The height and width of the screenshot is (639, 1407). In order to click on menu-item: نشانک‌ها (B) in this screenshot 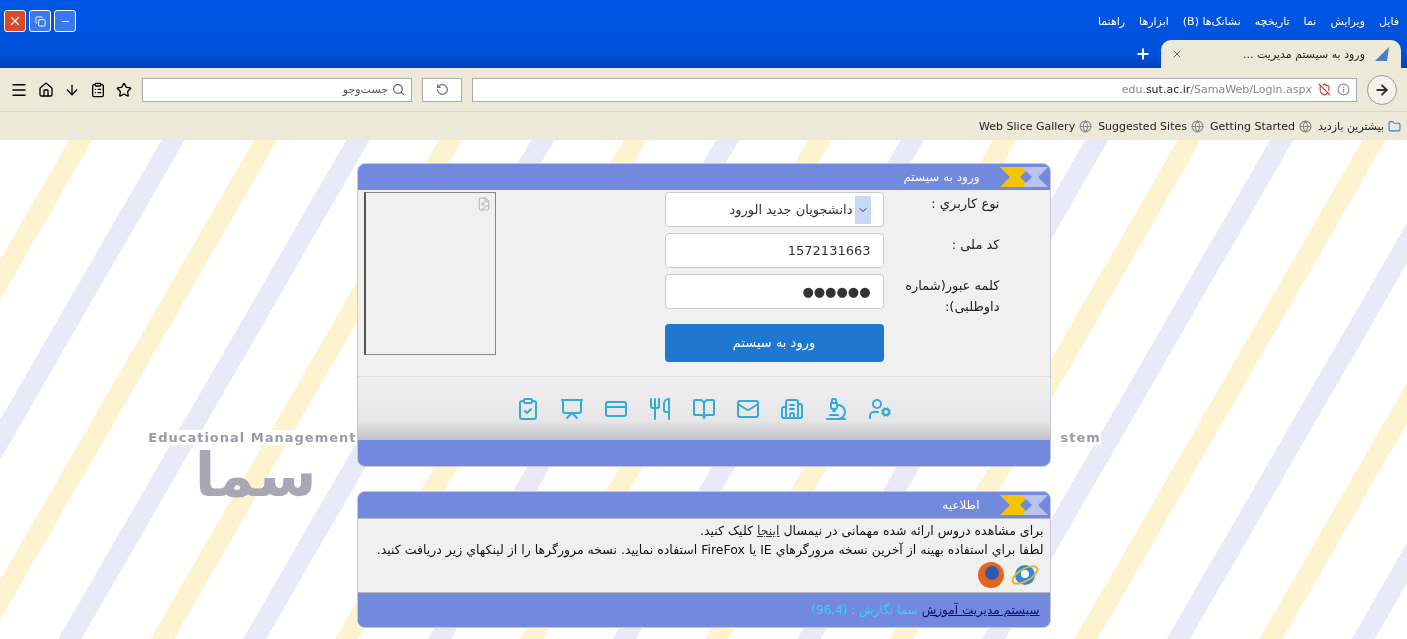, I will do `click(1211, 21)`.